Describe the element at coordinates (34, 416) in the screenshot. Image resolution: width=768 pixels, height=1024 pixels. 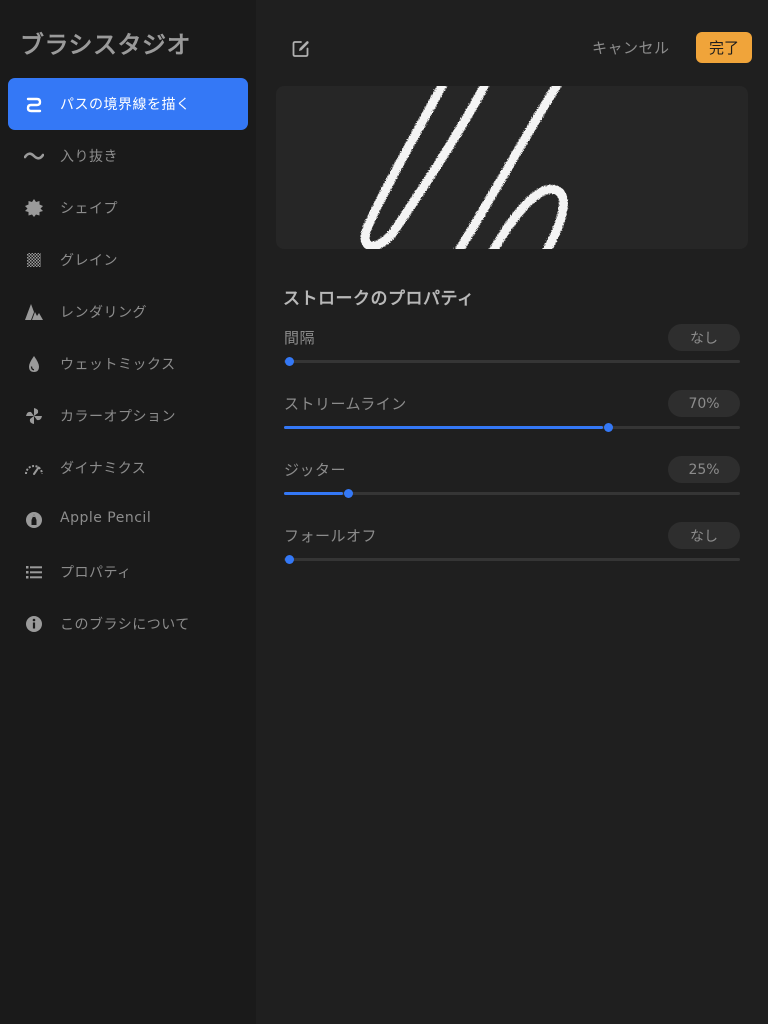
I see `color-options-icon` at that location.